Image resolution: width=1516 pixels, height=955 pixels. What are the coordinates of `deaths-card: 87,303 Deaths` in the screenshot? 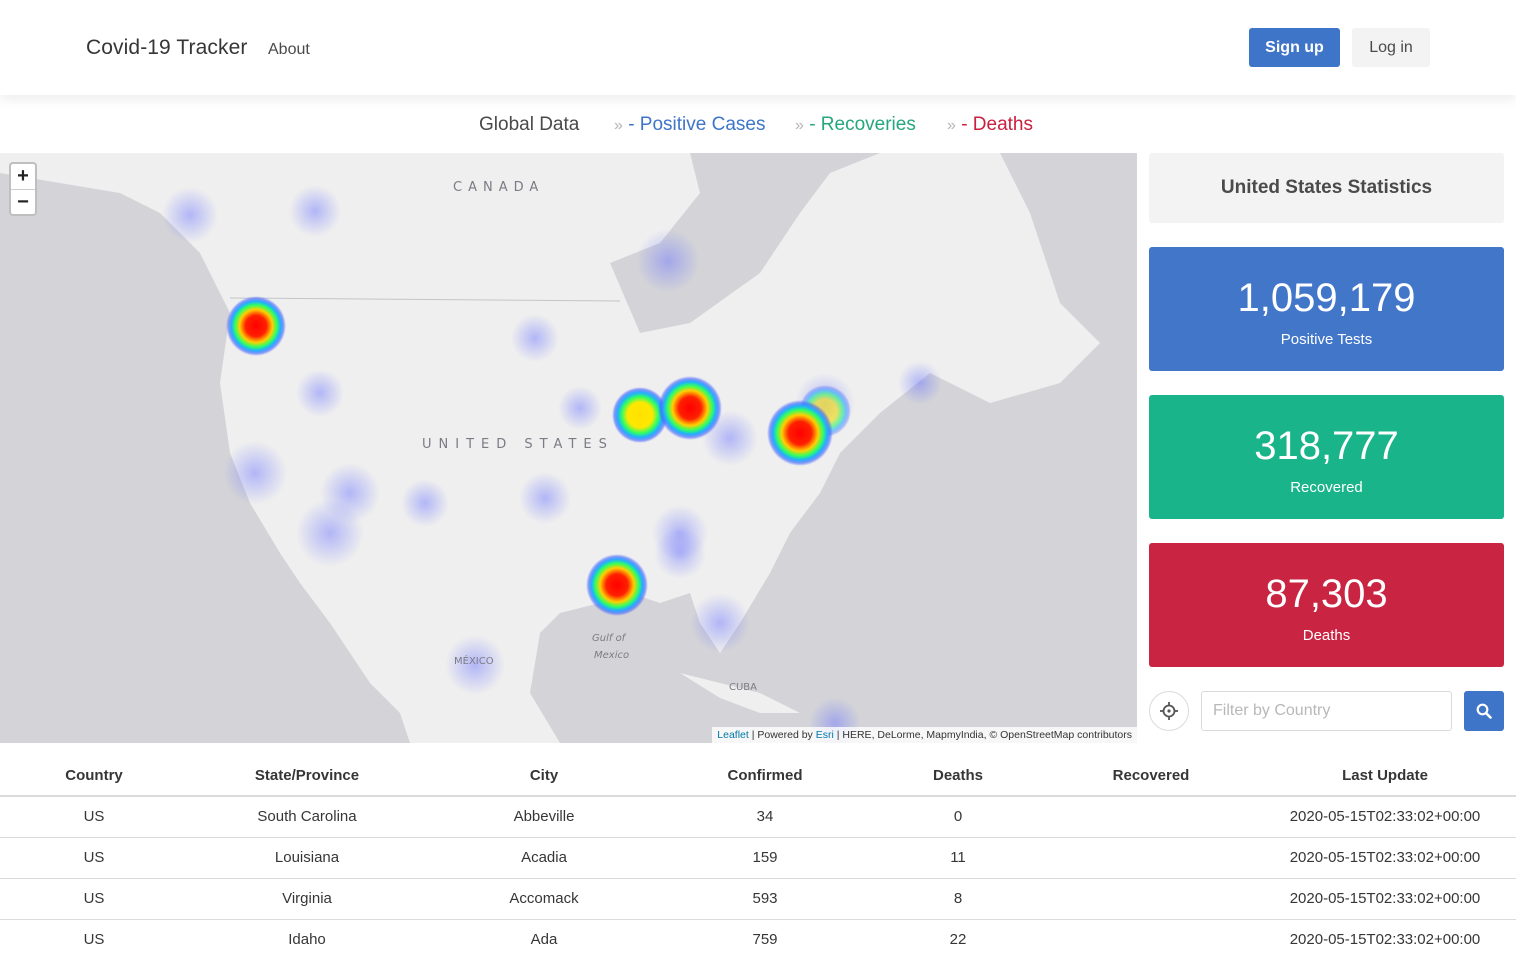 It's located at (1326, 605).